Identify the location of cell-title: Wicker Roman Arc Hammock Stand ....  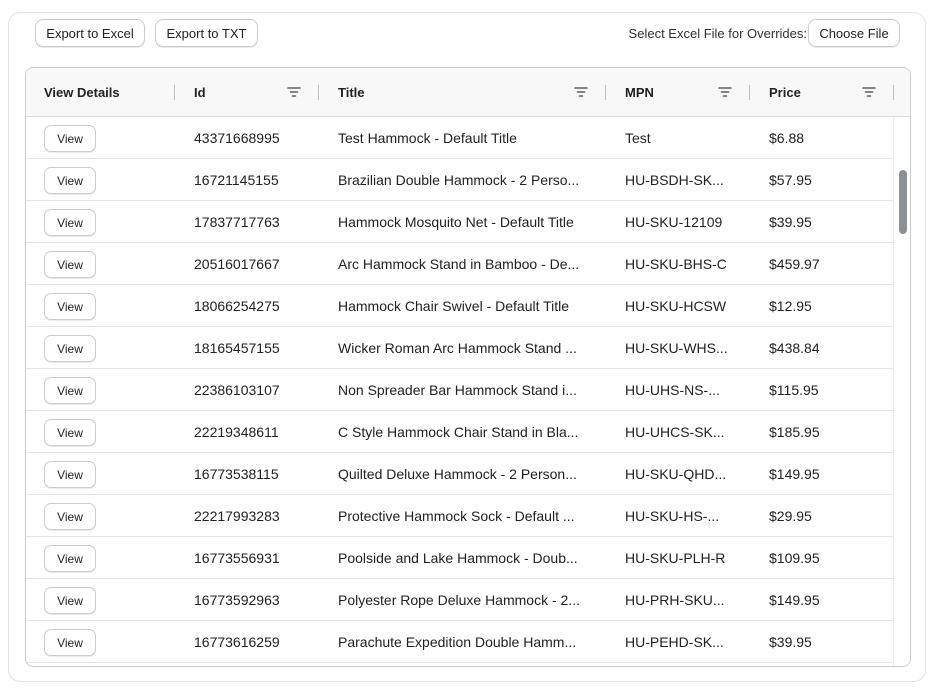
(457, 347).